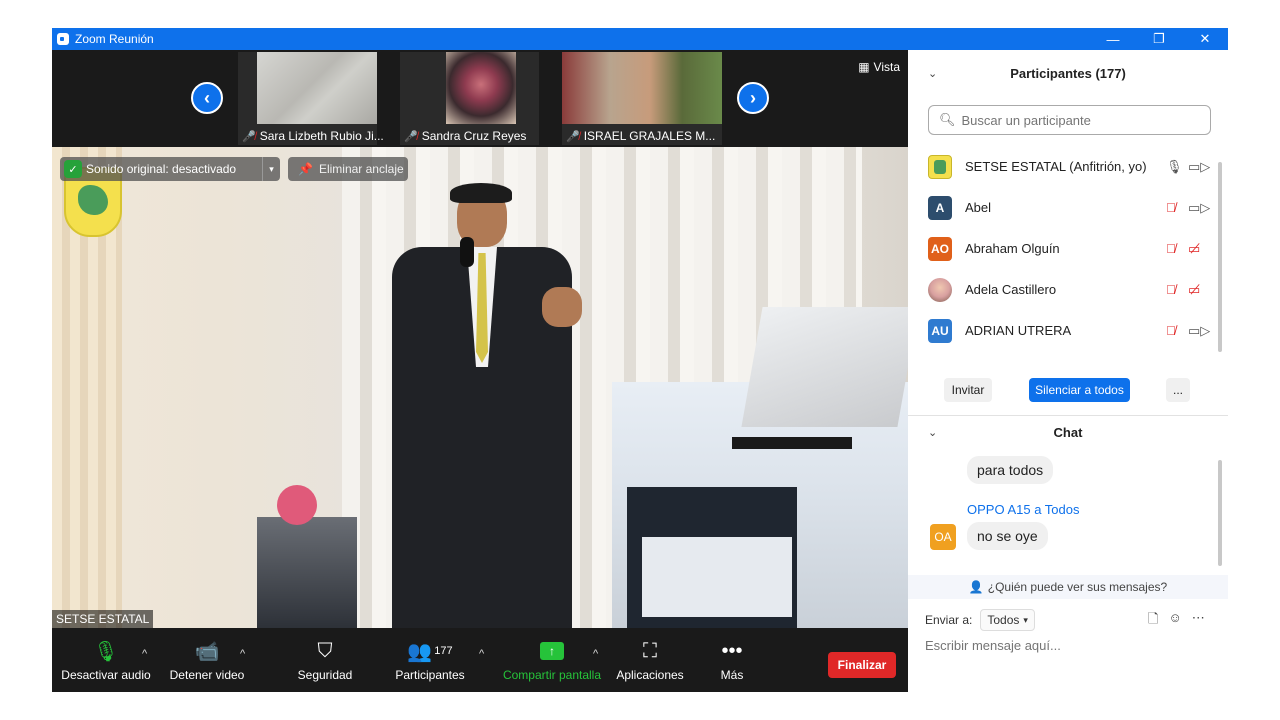 The height and width of the screenshot is (720, 1280). I want to click on mute-audio-button: 🎙 Desactivar audio, so click(106, 660).